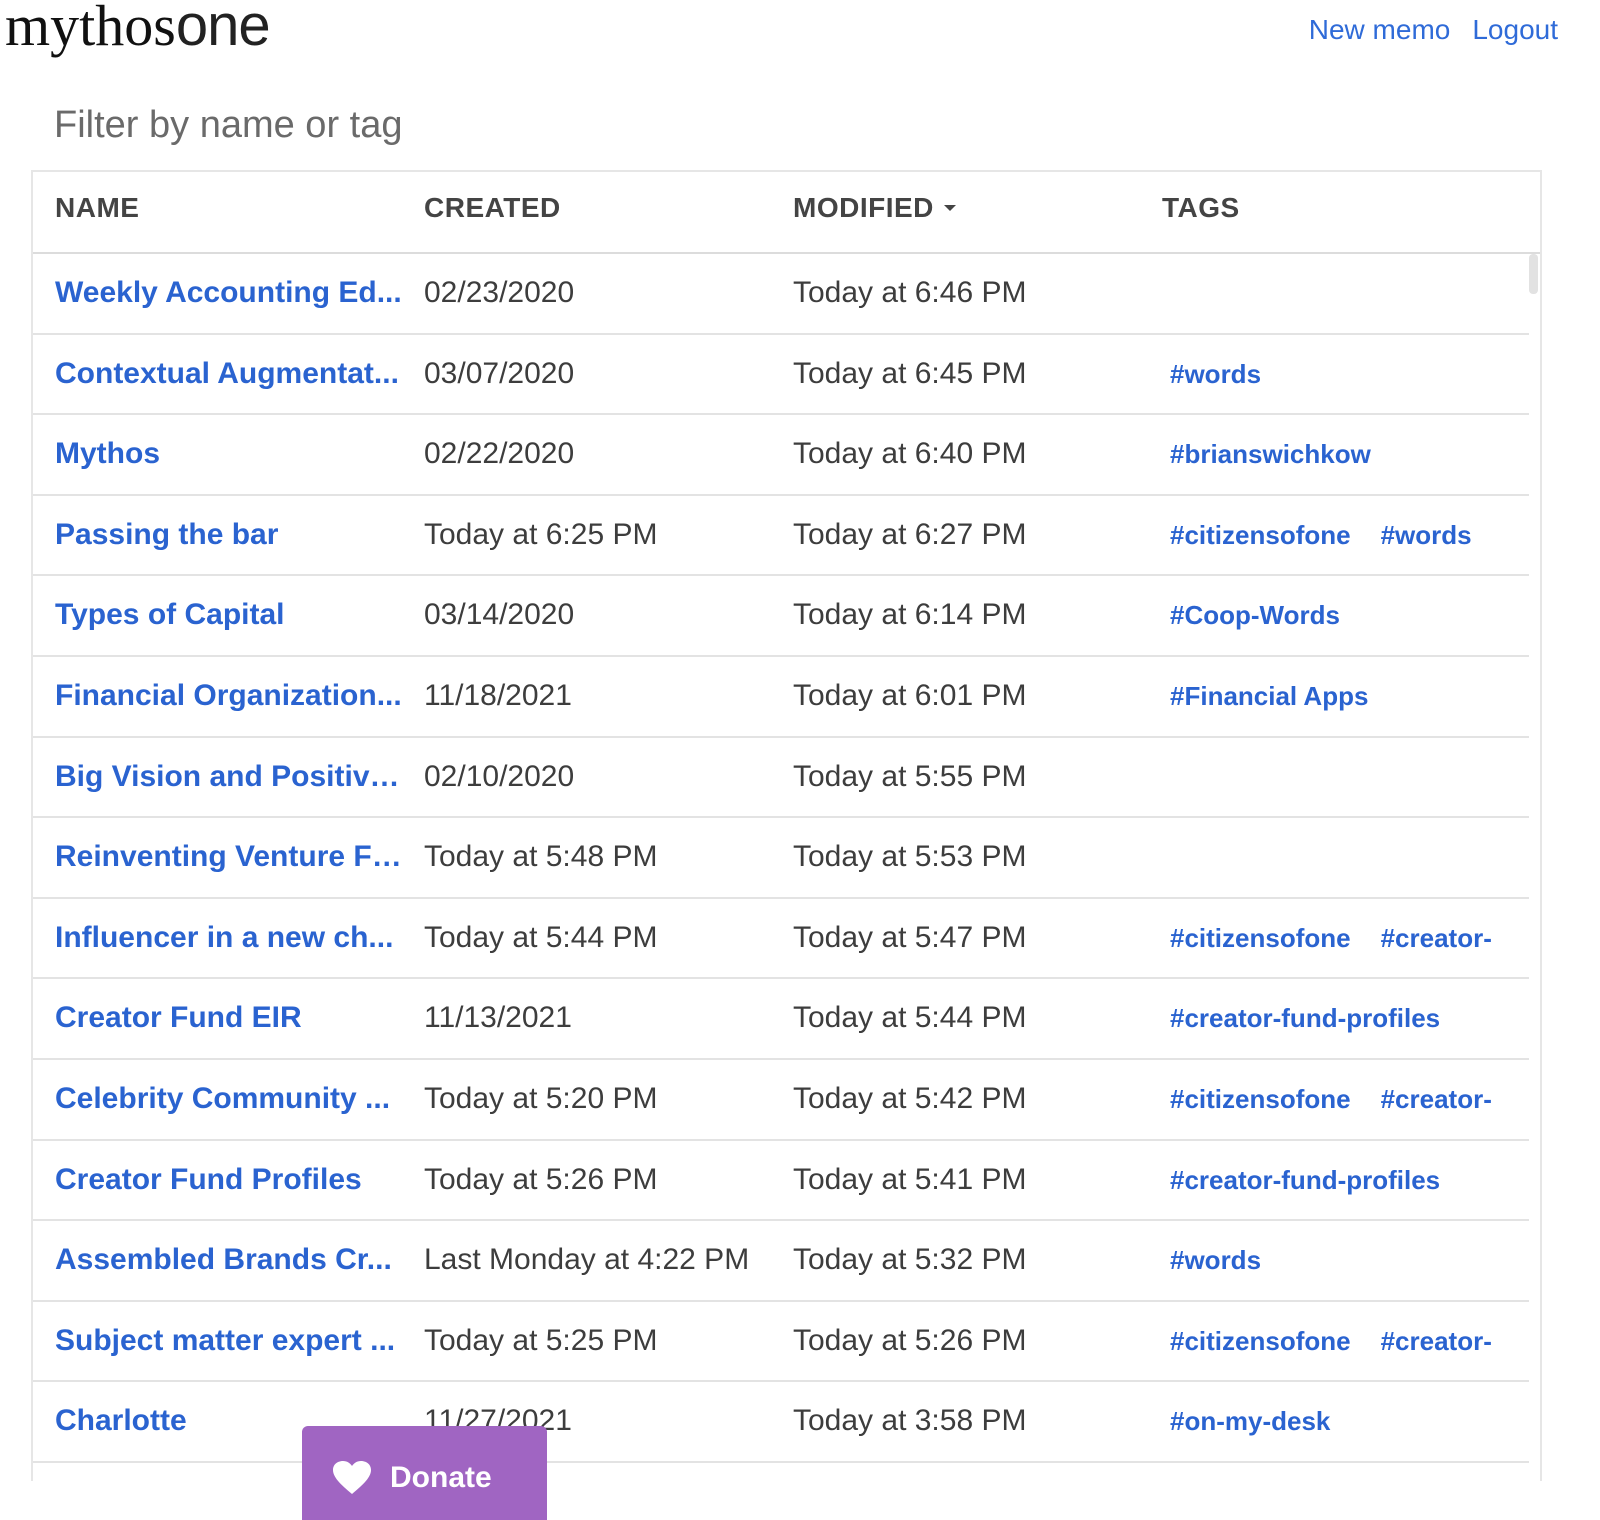  Describe the element at coordinates (499, 776) in the screenshot. I see `memo-created: 02/10/2020` at that location.